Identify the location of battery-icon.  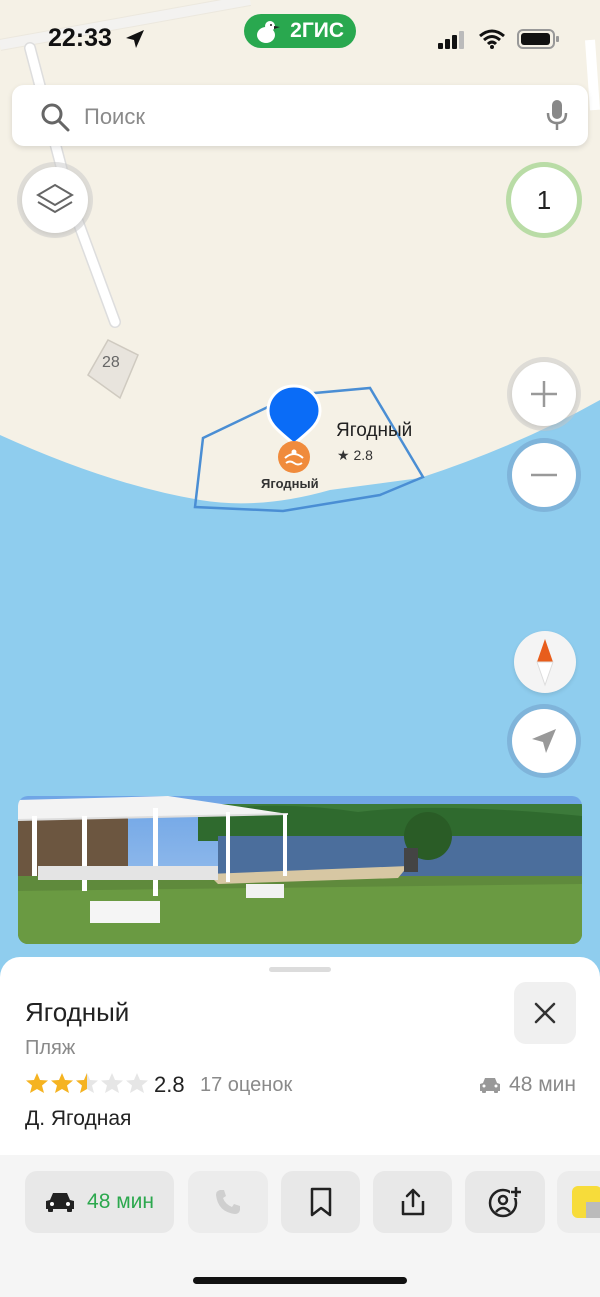
(538, 39).